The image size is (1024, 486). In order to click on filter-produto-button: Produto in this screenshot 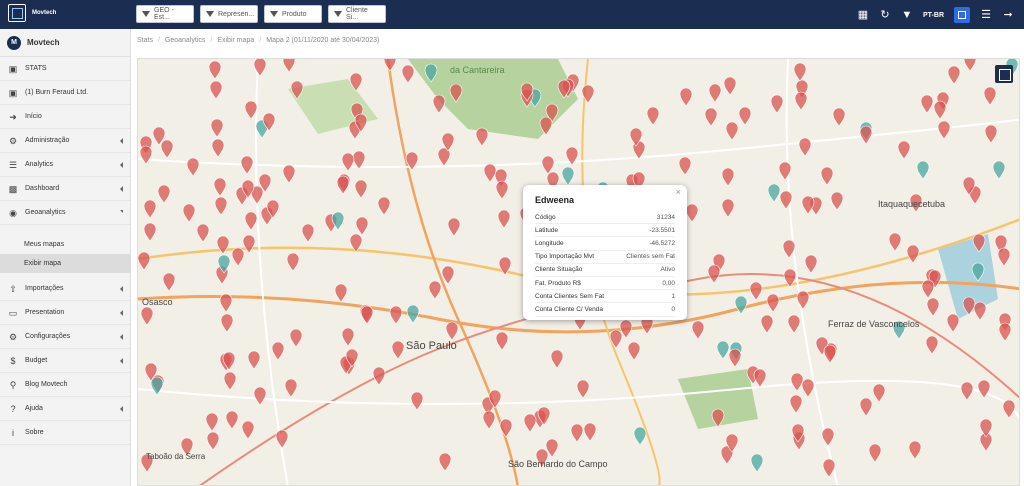, I will do `click(293, 14)`.